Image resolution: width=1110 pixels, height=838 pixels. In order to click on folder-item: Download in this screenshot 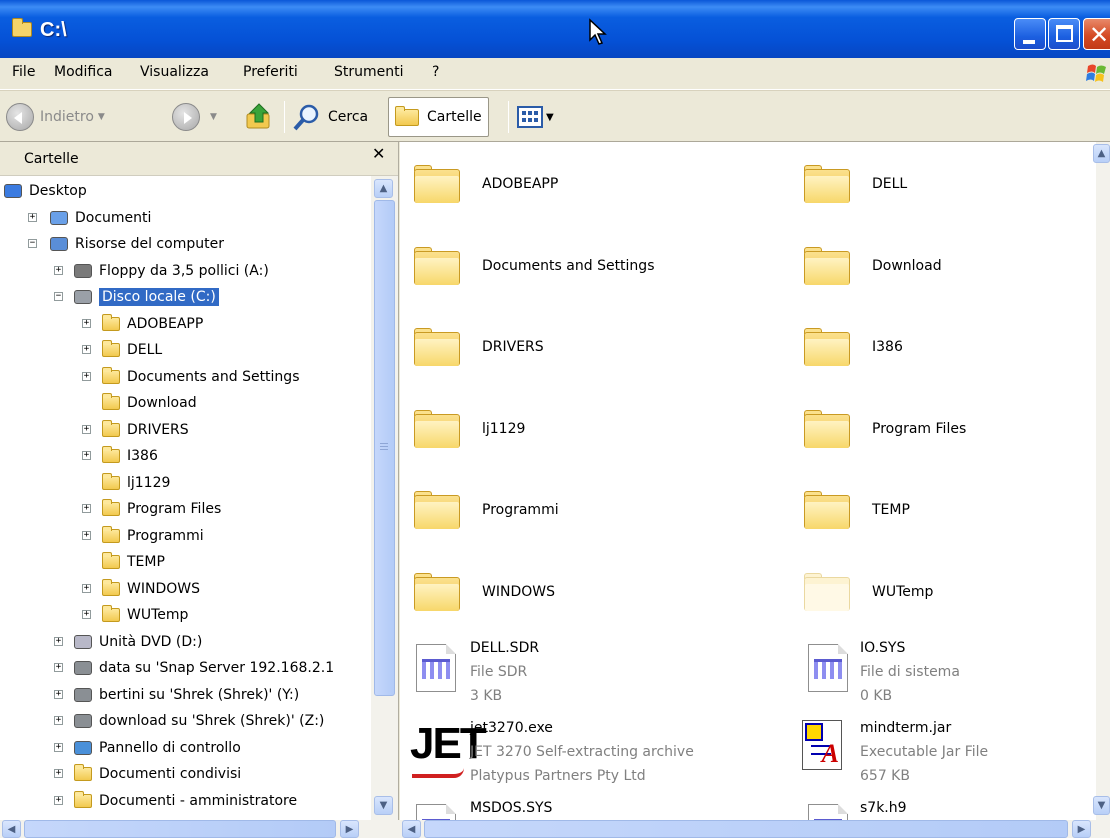, I will do `click(873, 266)`.